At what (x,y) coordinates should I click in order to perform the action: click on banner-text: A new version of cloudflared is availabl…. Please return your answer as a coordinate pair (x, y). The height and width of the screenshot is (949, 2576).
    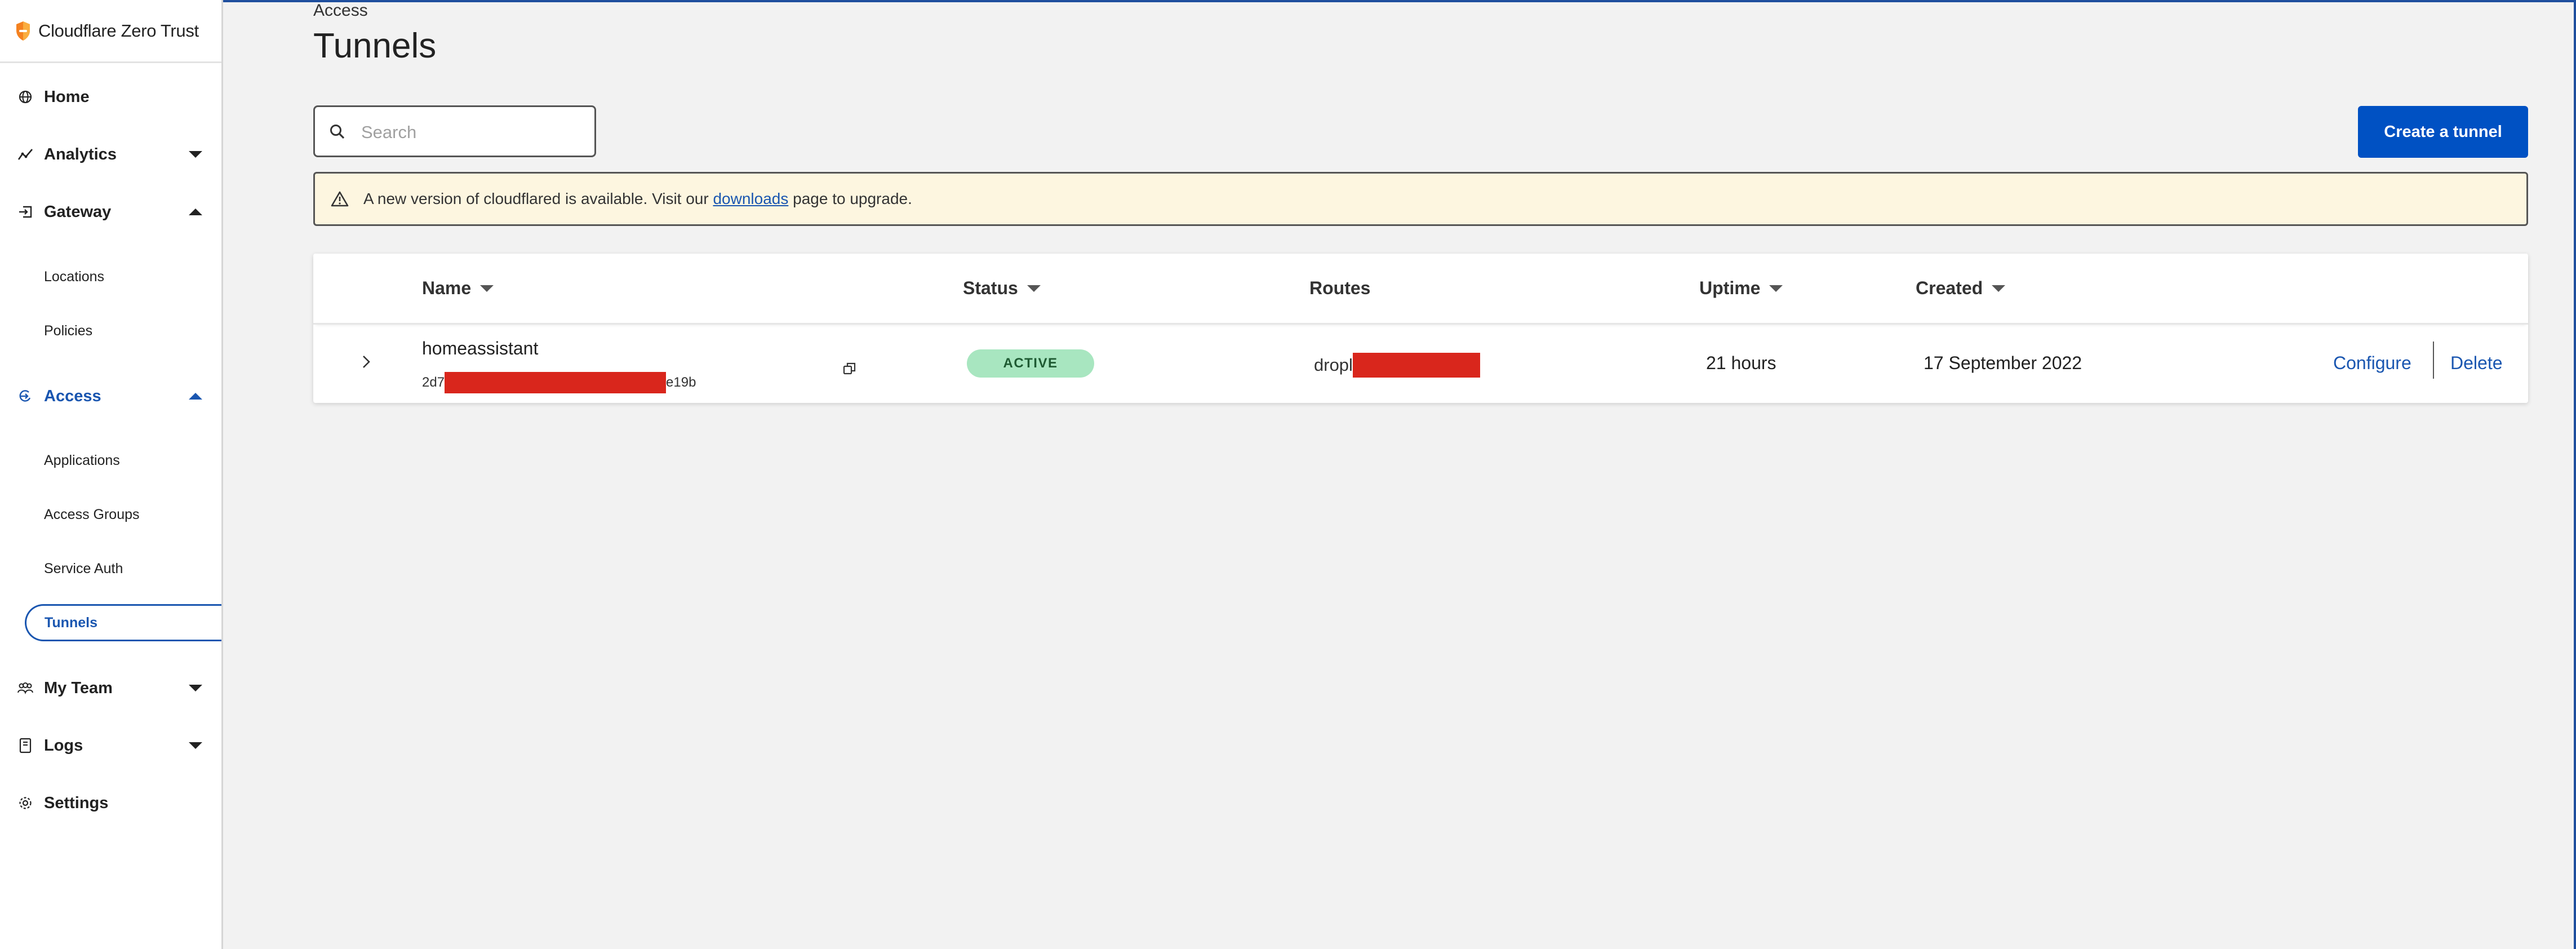
    Looking at the image, I should click on (637, 199).